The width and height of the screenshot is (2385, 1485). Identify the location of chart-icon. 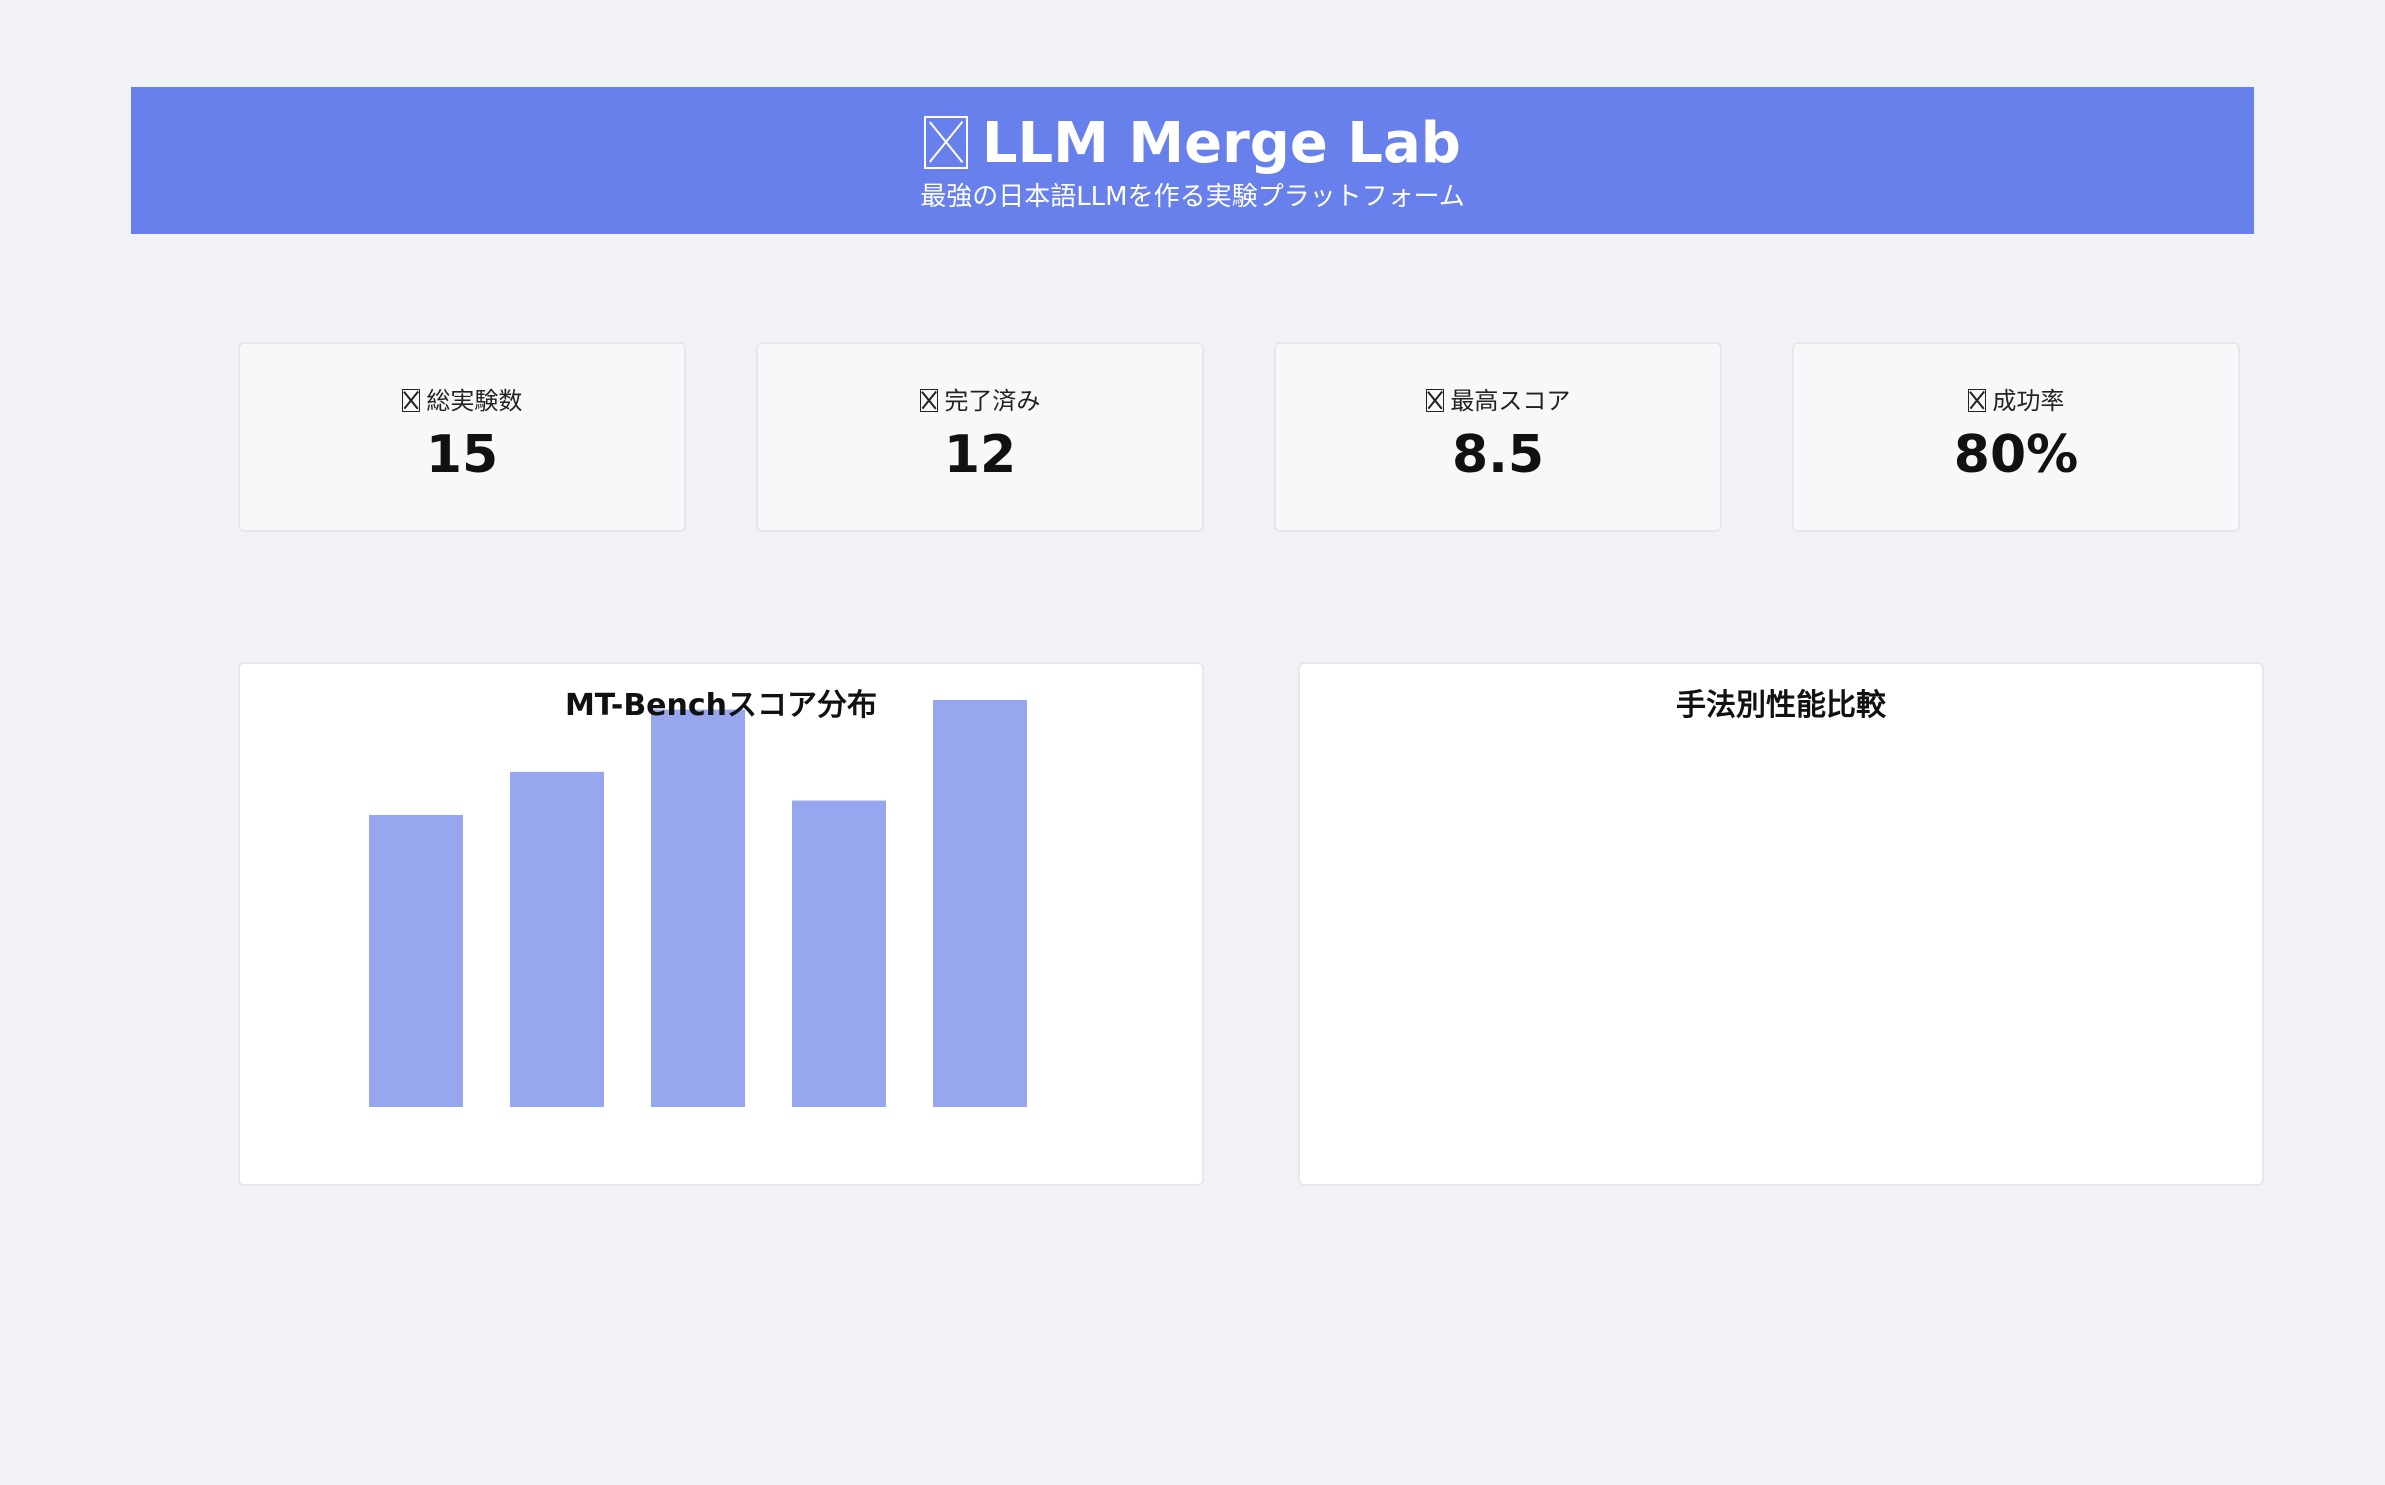
(1977, 400).